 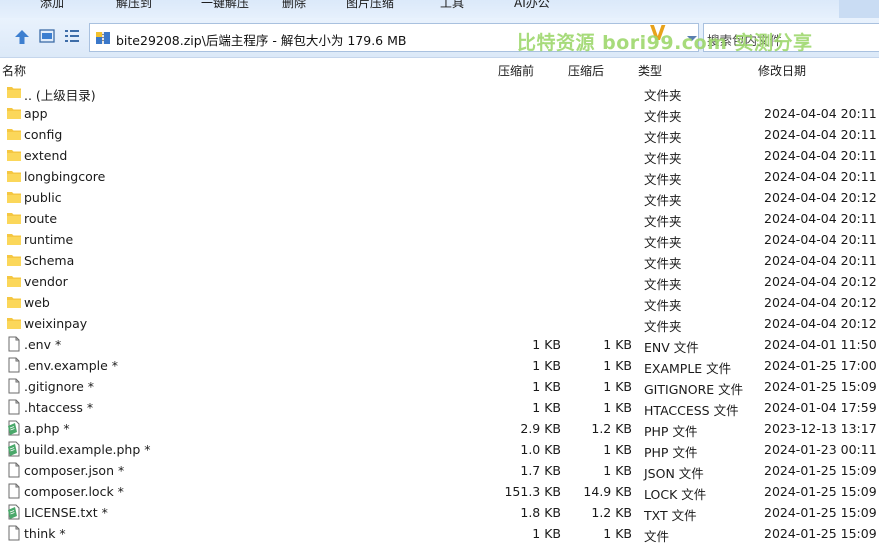 I want to click on toolbar-delete-button: 删除, so click(x=294, y=5).